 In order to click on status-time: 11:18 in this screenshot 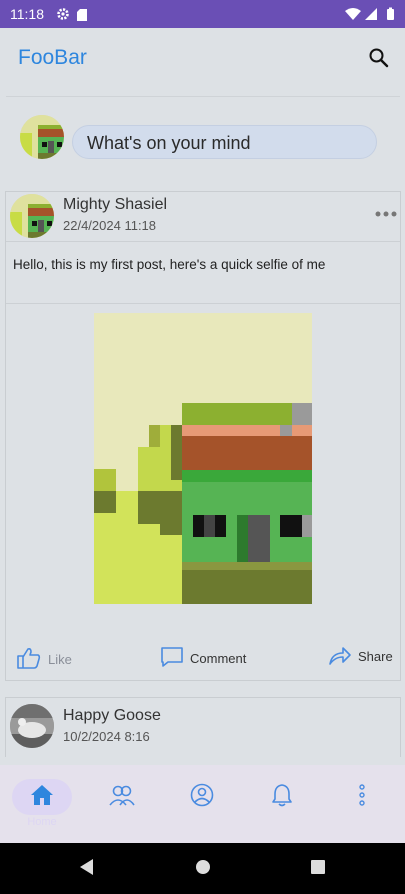, I will do `click(27, 14)`.